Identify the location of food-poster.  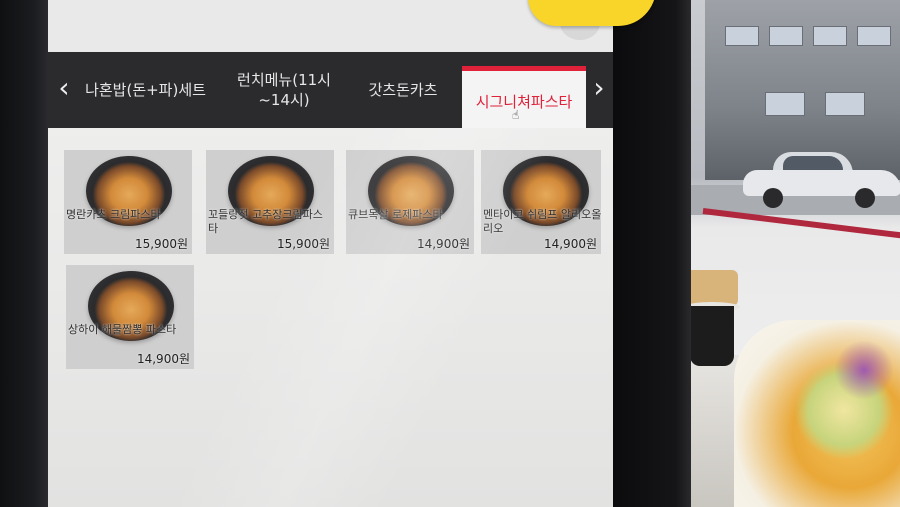
(817, 413).